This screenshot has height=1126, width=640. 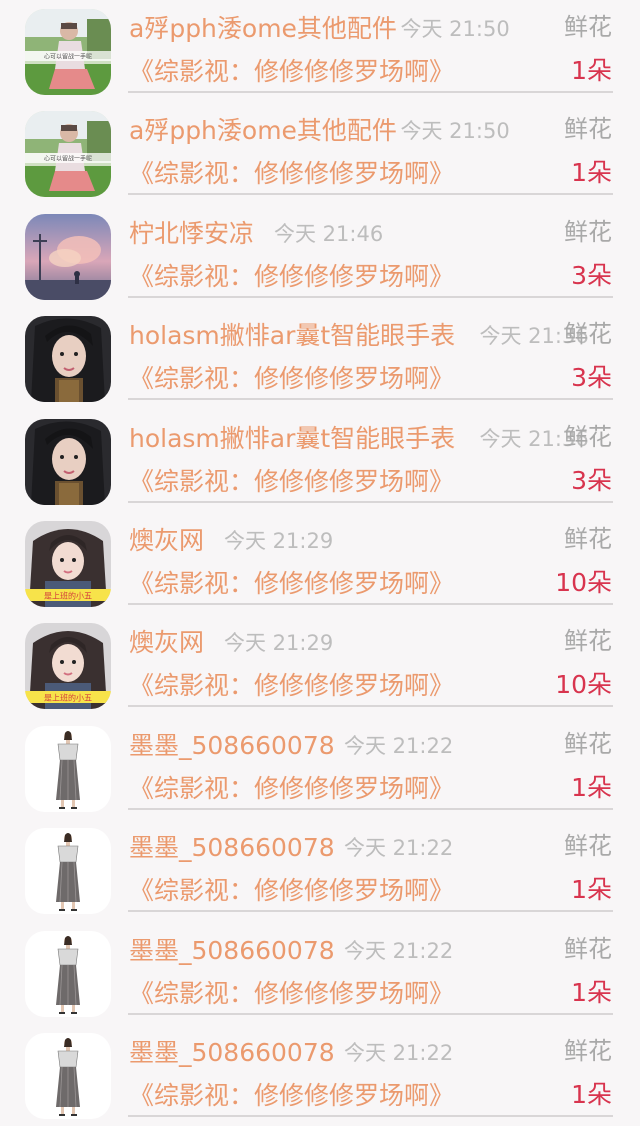 I want to click on username: 柠北悸安凉, so click(x=191, y=234).